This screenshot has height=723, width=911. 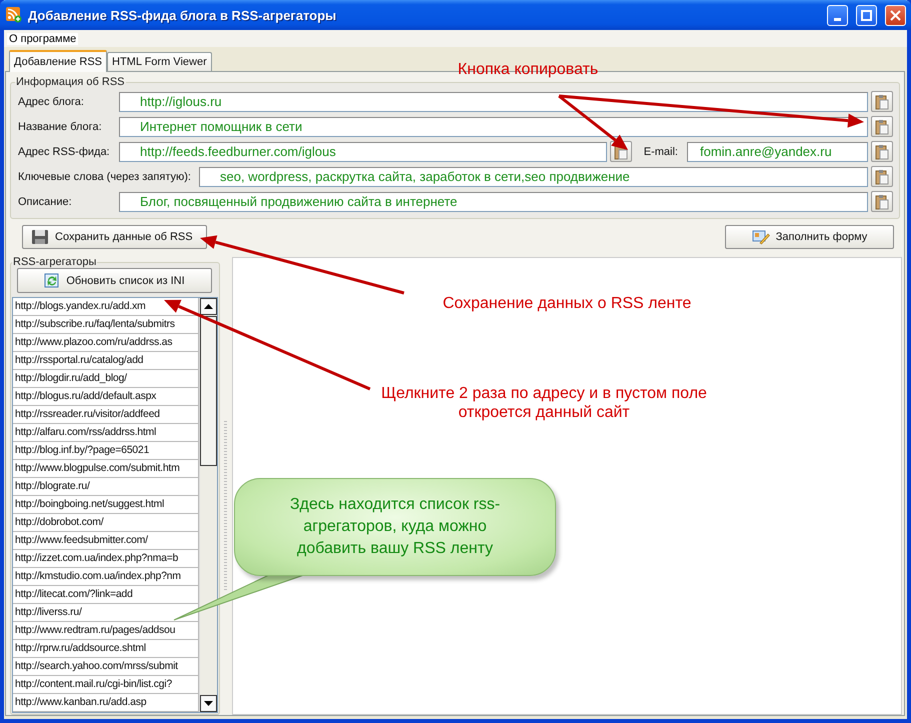 I want to click on scroll-up-button, so click(x=208, y=306).